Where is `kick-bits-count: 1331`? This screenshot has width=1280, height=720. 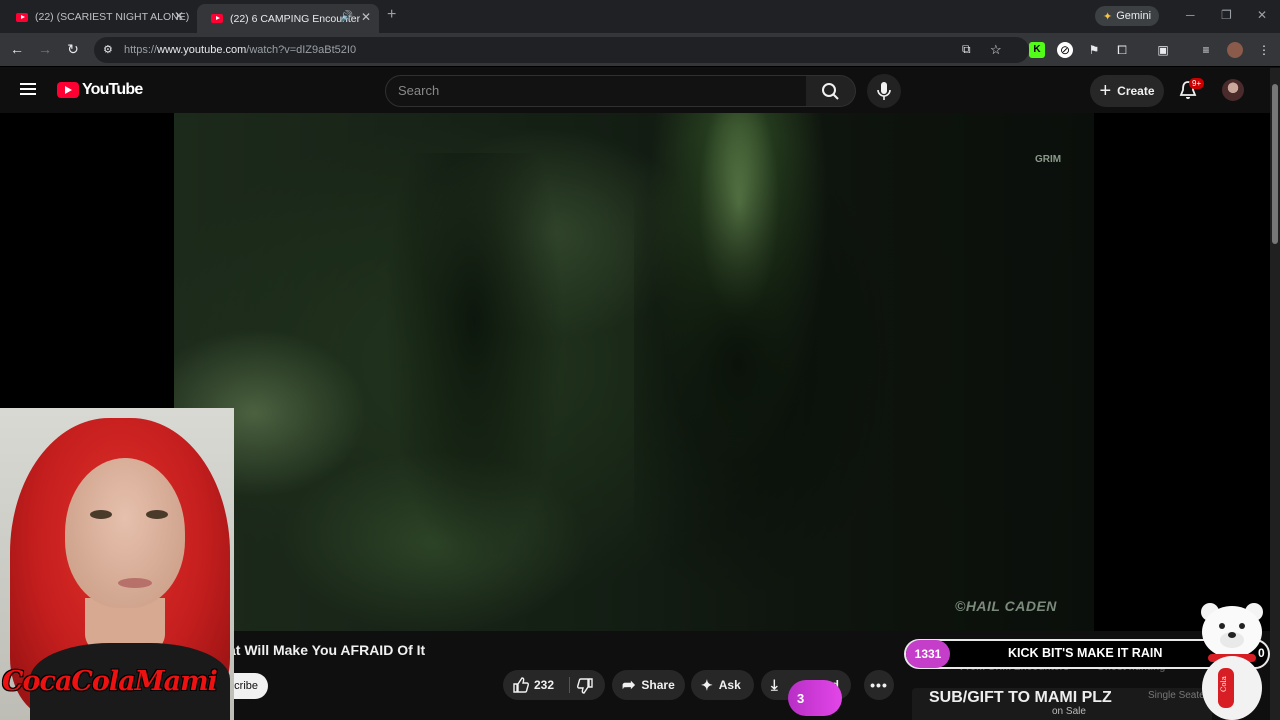
kick-bits-count: 1331 is located at coordinates (928, 654).